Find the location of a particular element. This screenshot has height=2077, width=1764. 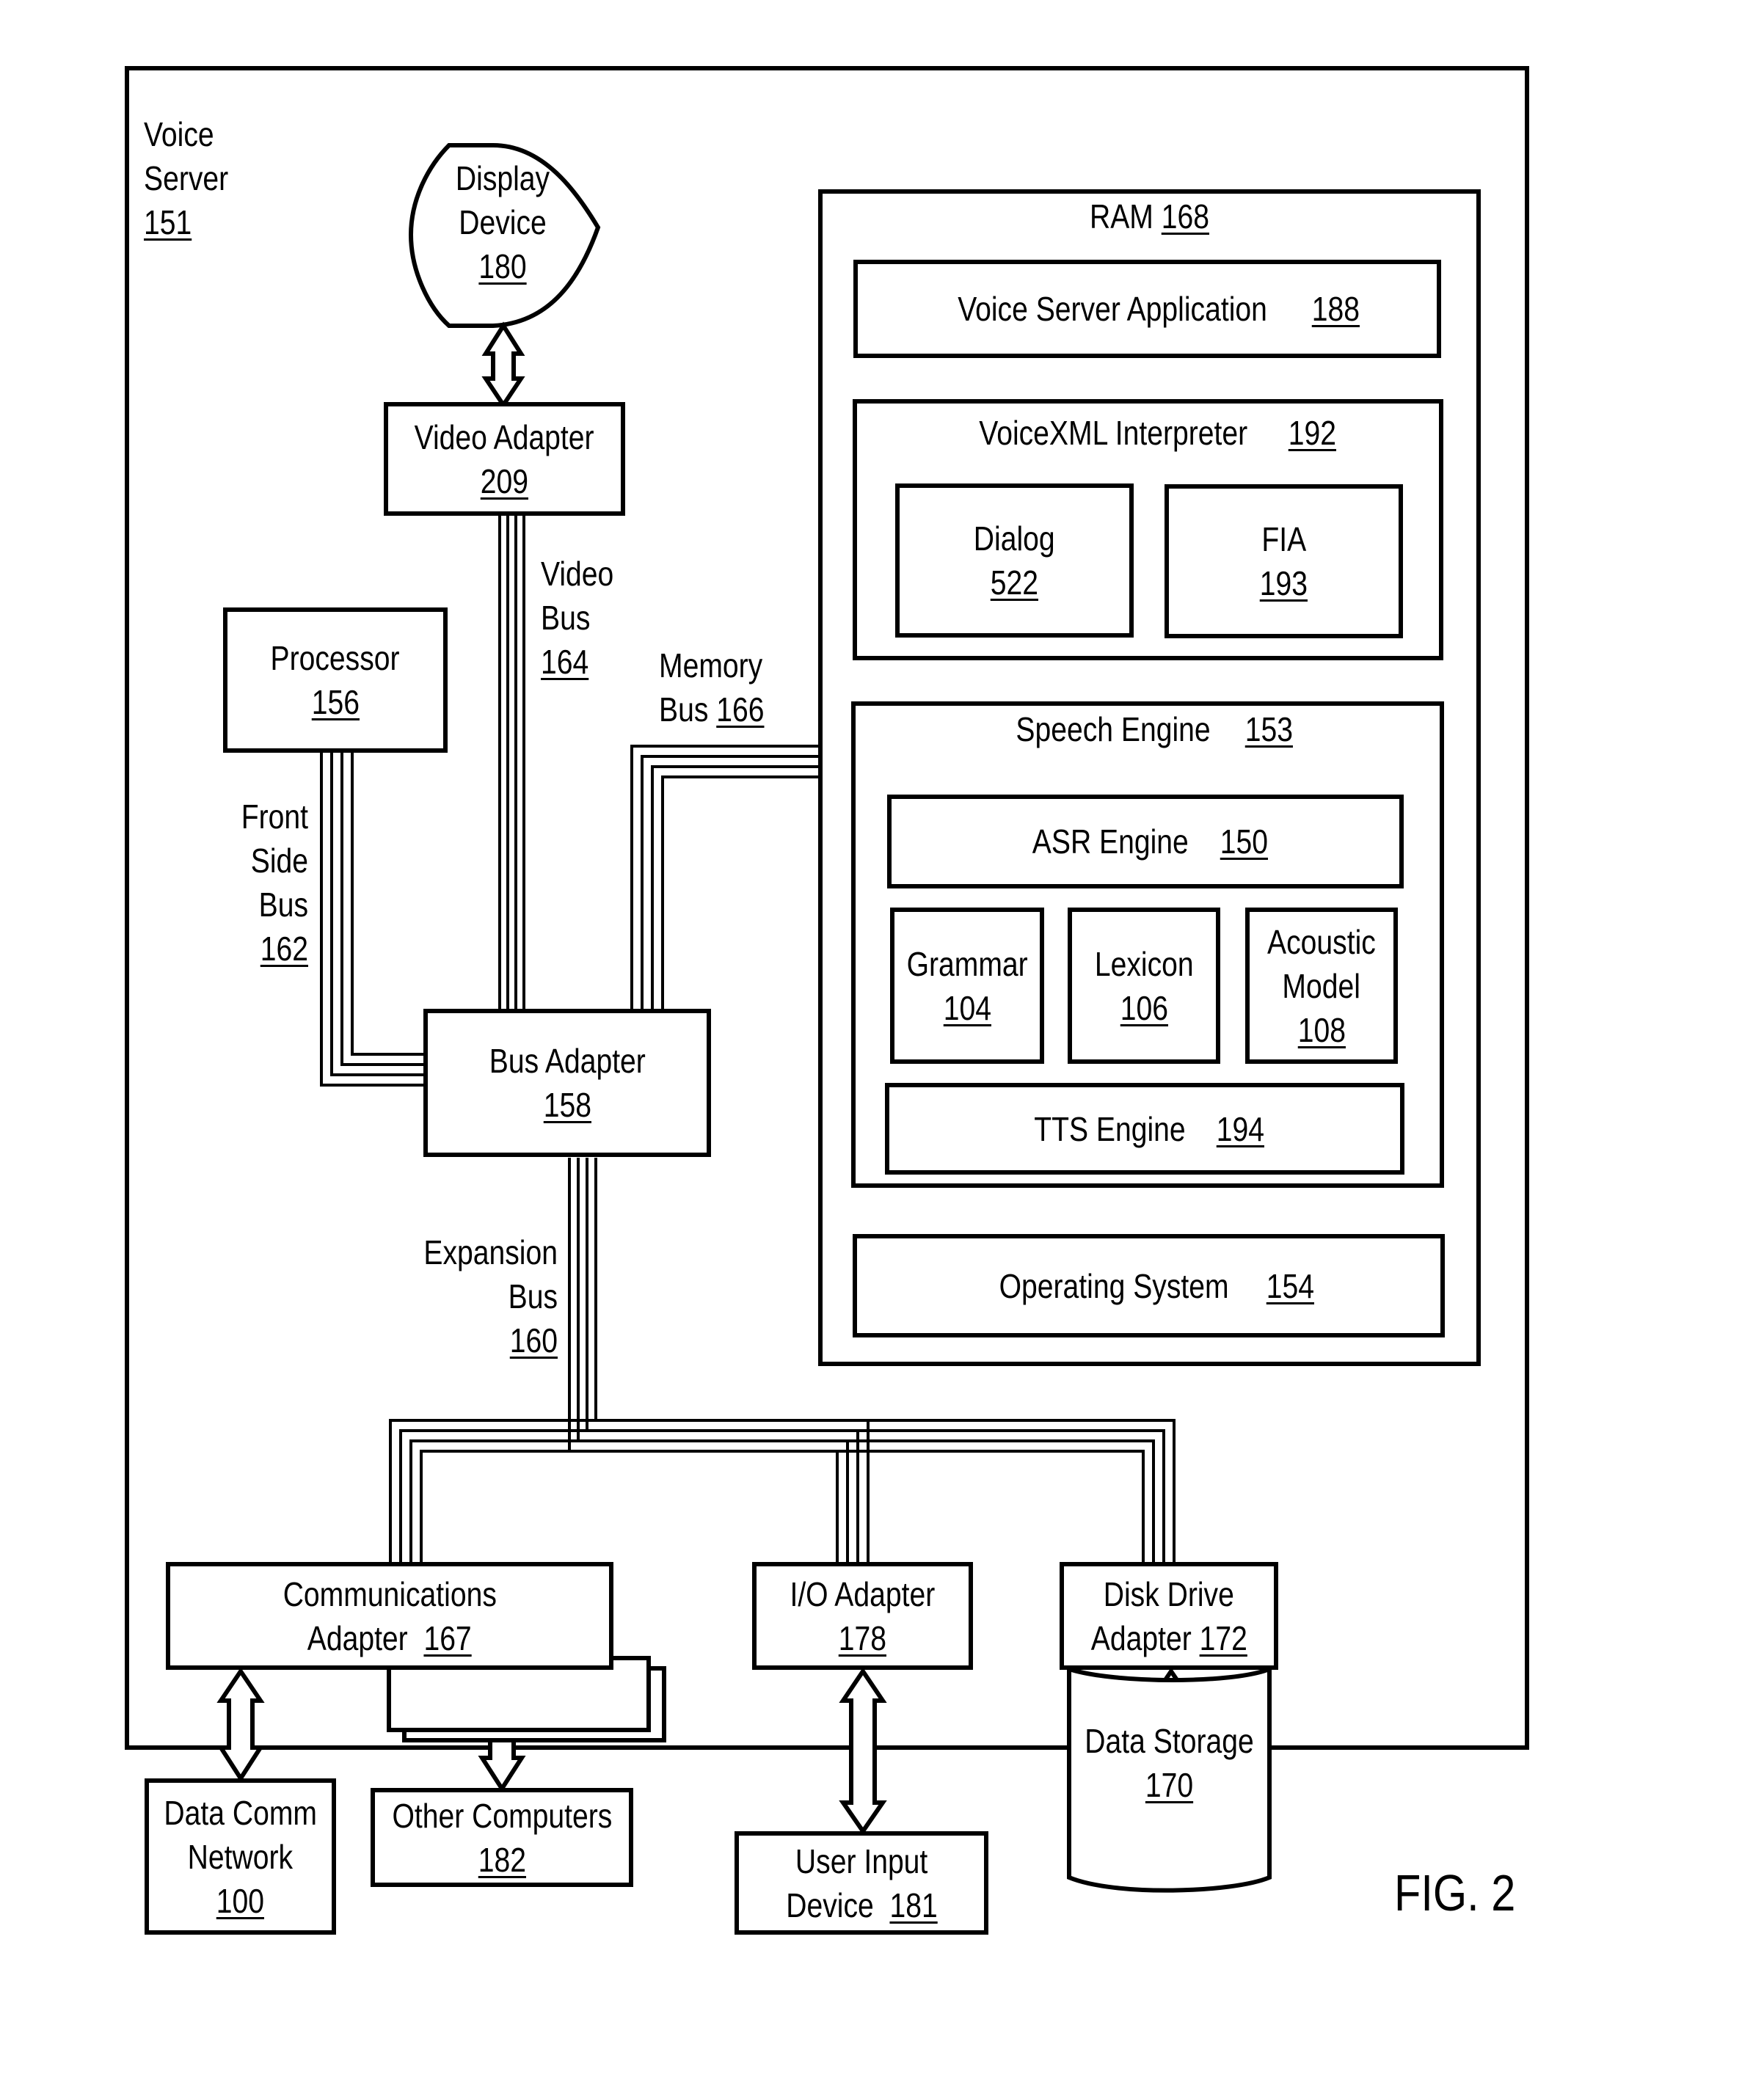

video-adapter-ref: 209 is located at coordinates (505, 480).